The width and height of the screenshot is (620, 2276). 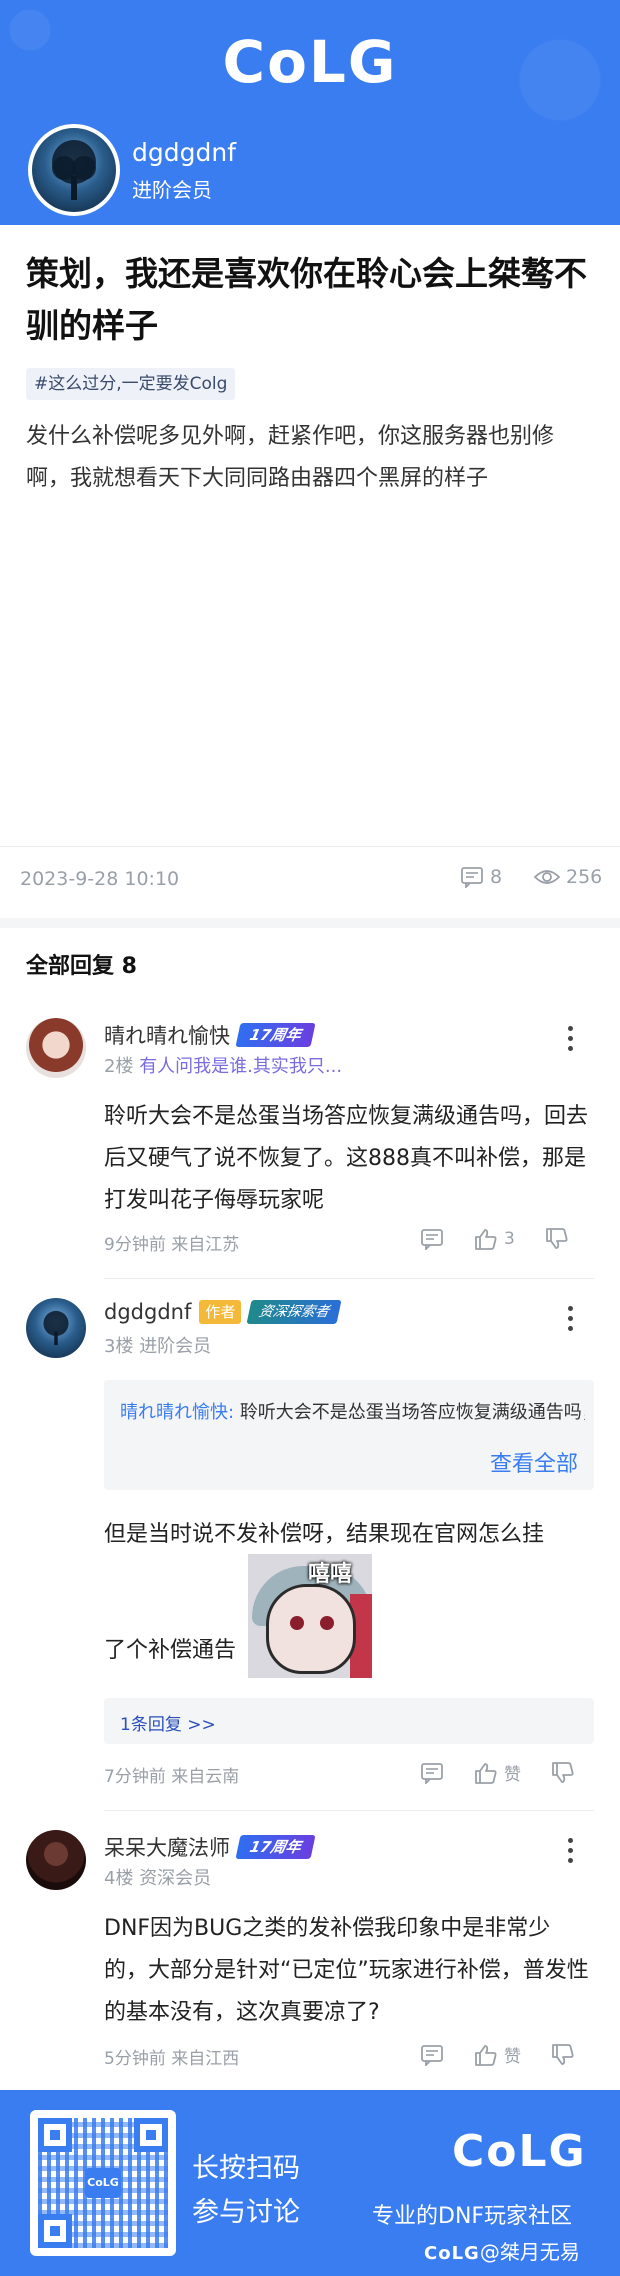 I want to click on comment-count: 8, so click(x=481, y=877).